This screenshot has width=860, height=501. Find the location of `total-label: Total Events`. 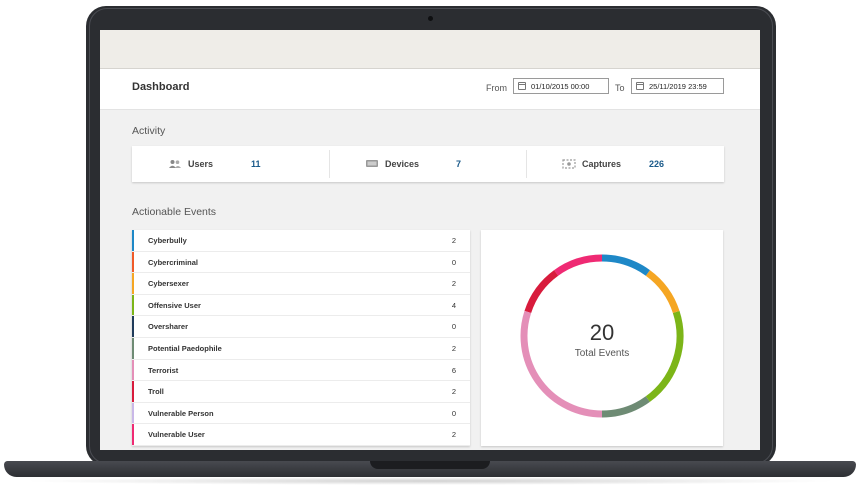

total-label: Total Events is located at coordinates (602, 353).